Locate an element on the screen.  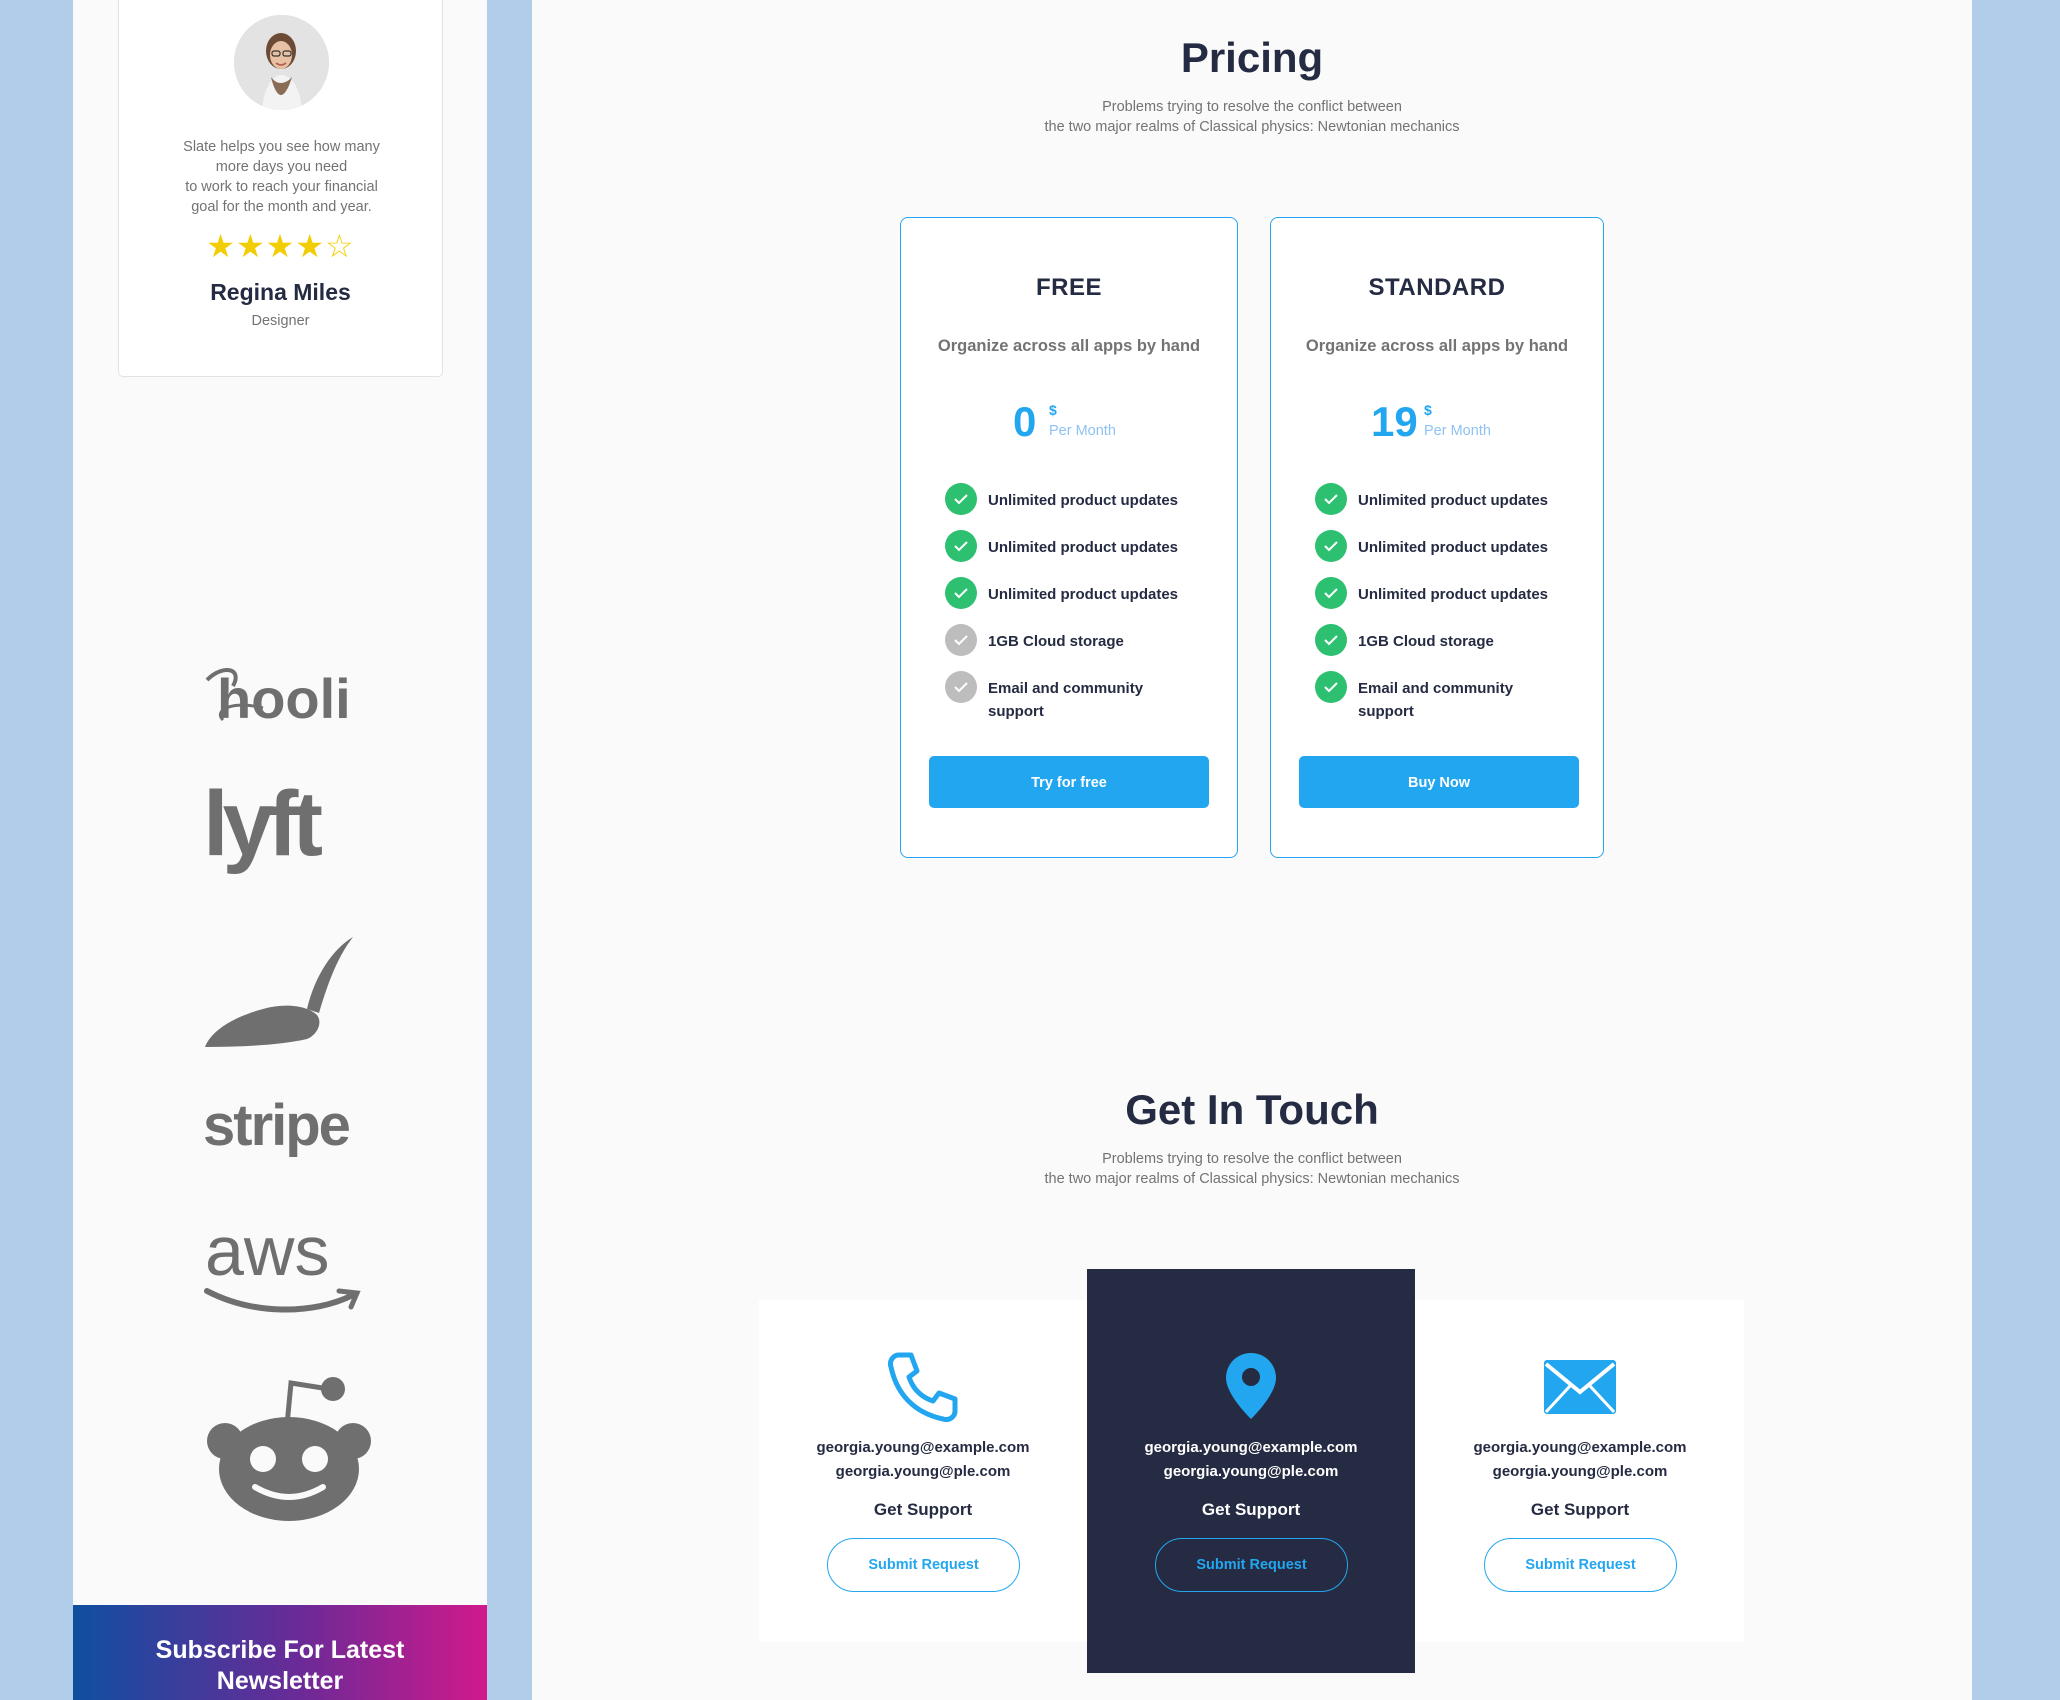
lyft-logo: lyft is located at coordinates (288, 824).